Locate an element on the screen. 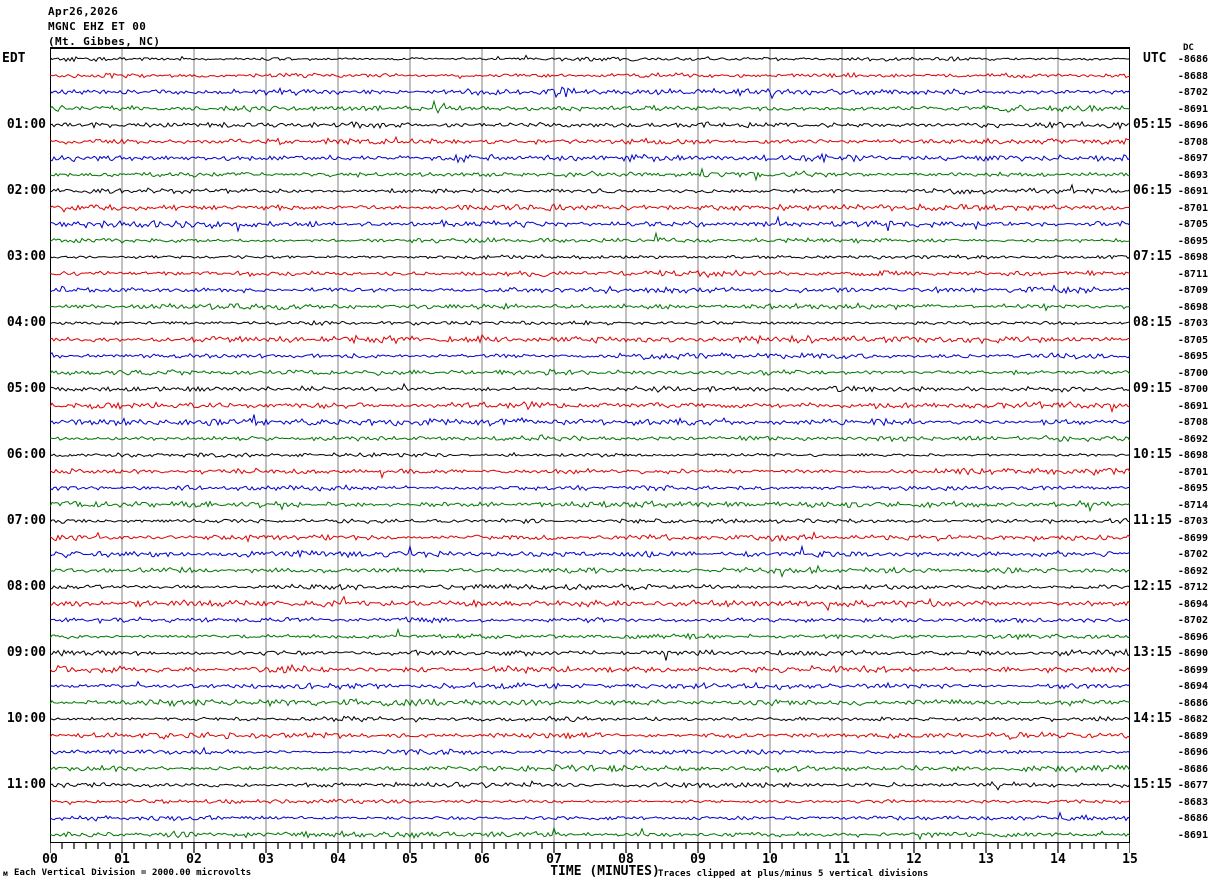 This screenshot has height=886, width=1210. edt-hour-label: 03:00 is located at coordinates (26, 256).